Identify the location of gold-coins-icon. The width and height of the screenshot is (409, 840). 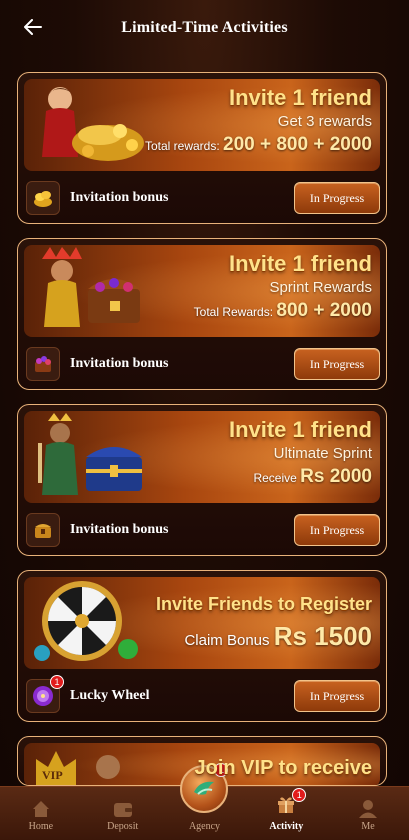
(43, 198).